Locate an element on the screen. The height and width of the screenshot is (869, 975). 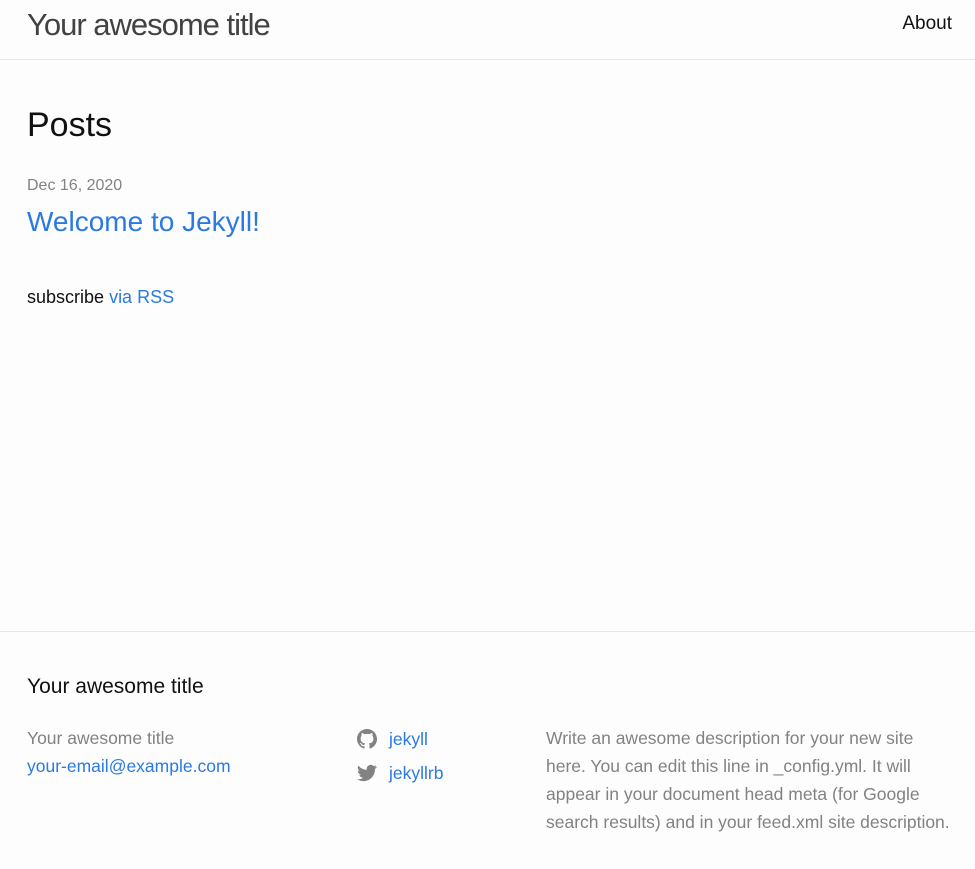
twitter-icon is located at coordinates (367, 773).